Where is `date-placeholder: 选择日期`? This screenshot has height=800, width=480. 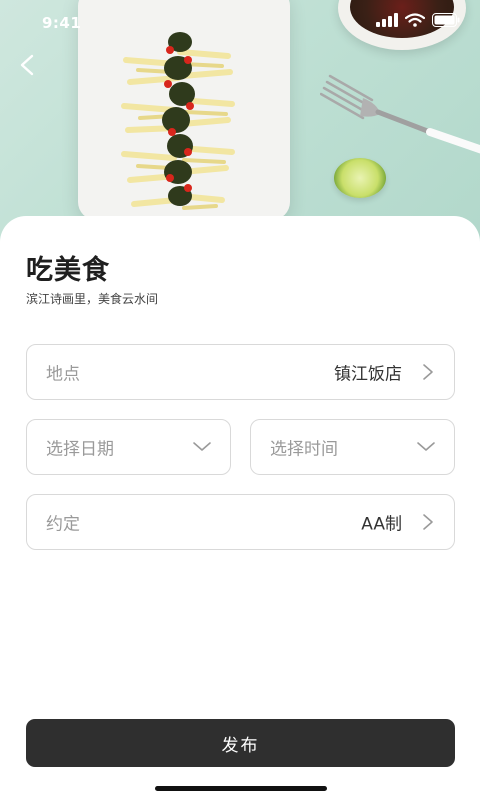
date-placeholder: 选择日期 is located at coordinates (80, 449).